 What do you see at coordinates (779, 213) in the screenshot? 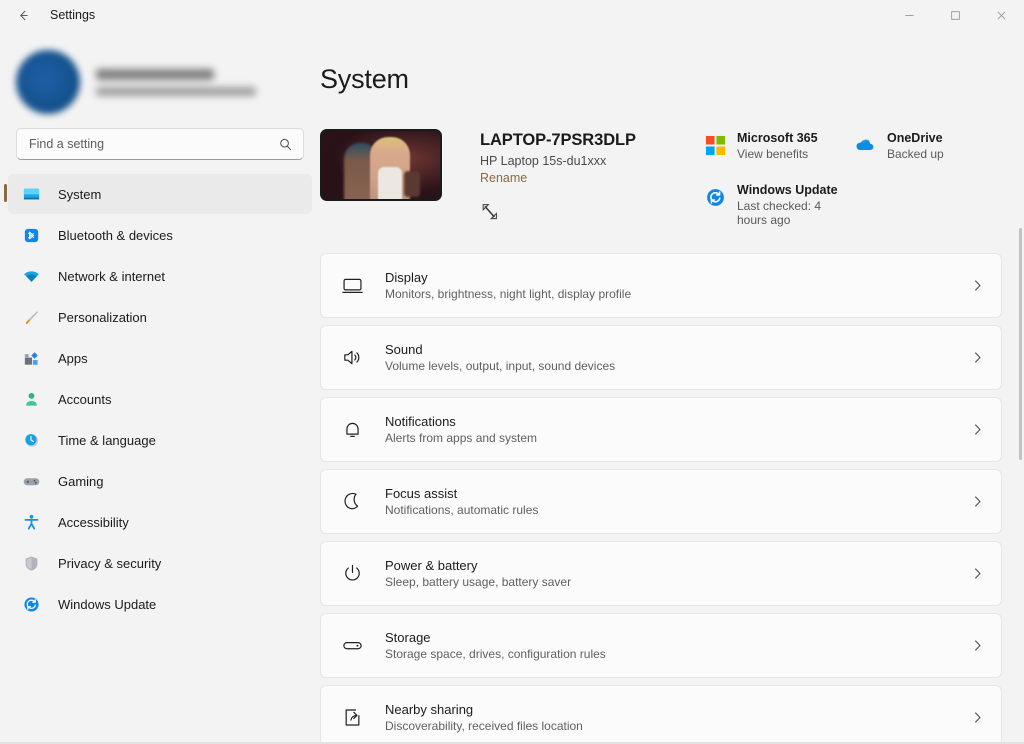
I see `status-card-subtitle: Last checked: 4 hours ago` at bounding box center [779, 213].